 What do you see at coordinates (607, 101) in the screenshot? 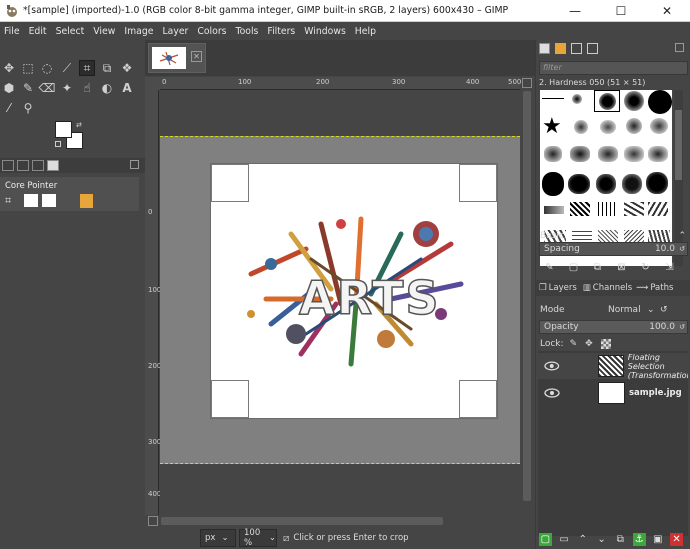
I see `selected-brush` at bounding box center [607, 101].